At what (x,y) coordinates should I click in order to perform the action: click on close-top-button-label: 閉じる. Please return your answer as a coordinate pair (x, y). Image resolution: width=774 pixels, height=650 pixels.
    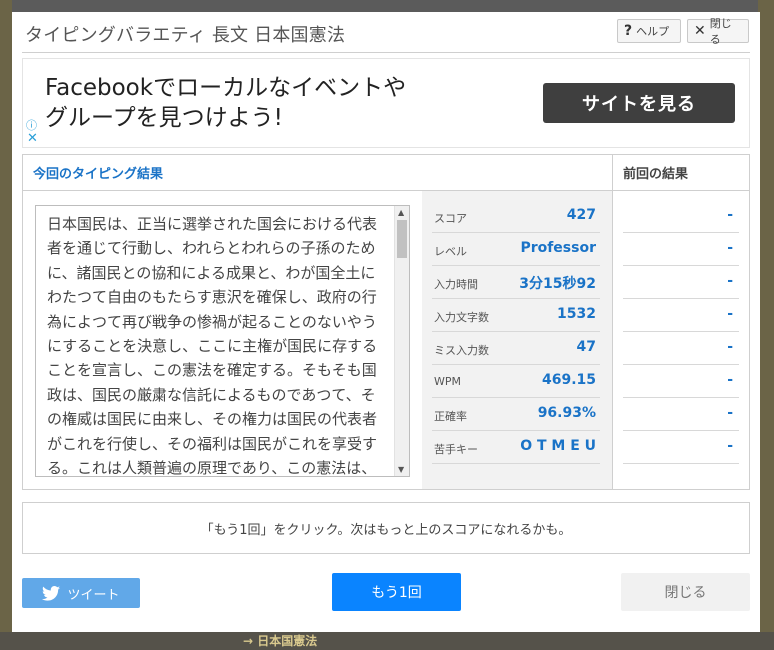
    Looking at the image, I should click on (720, 31).